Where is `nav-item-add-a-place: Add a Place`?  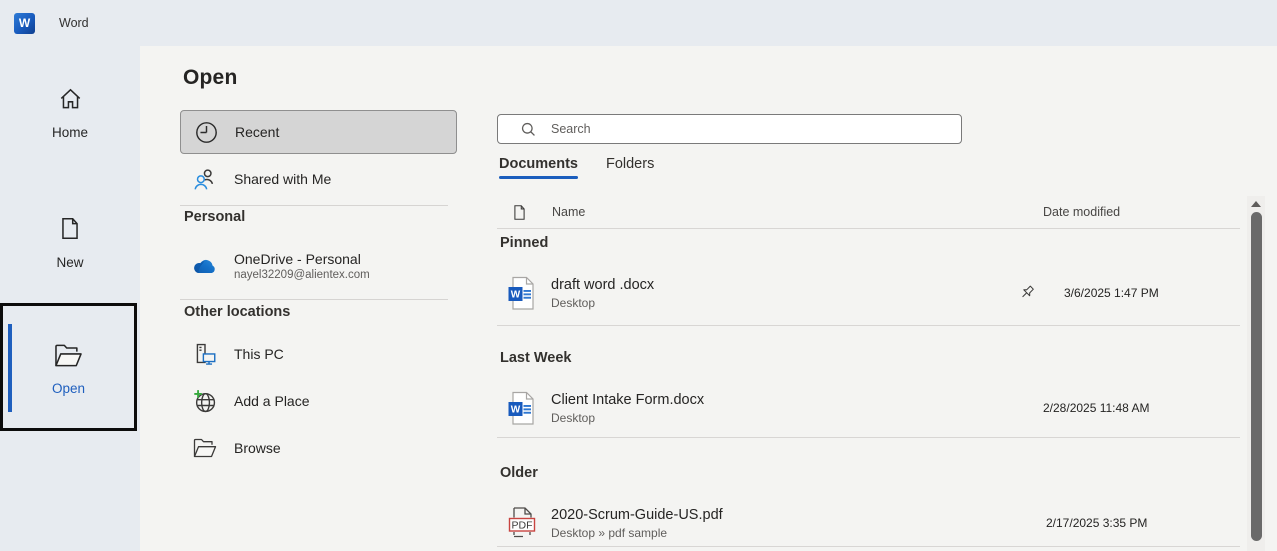
nav-item-add-a-place: Add a Place is located at coordinates (318, 401).